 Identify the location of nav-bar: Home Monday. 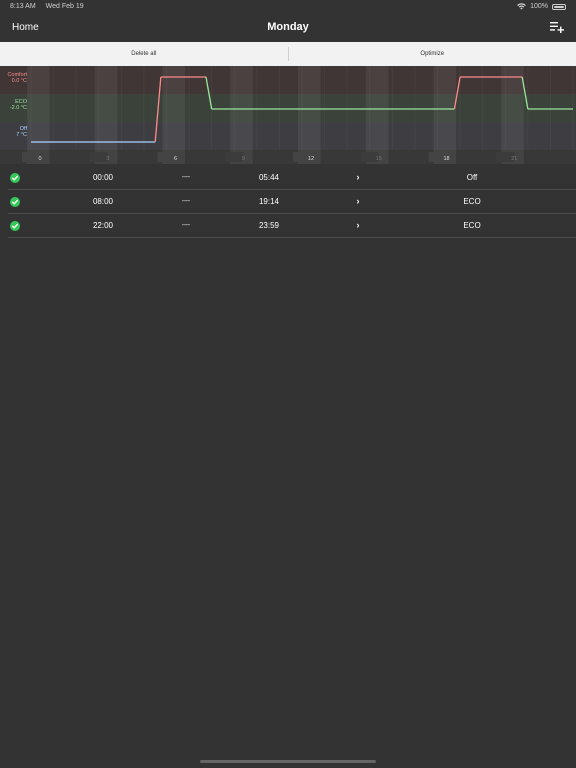
(288, 28).